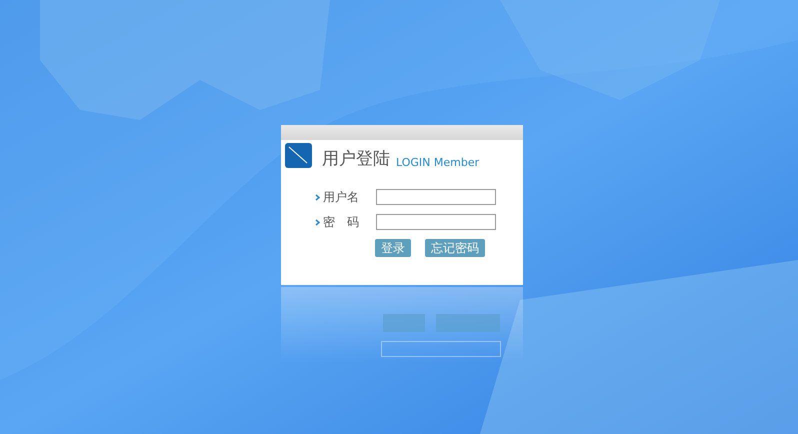  What do you see at coordinates (438, 162) in the screenshot?
I see `login-subtitle: LOGIN Member` at bounding box center [438, 162].